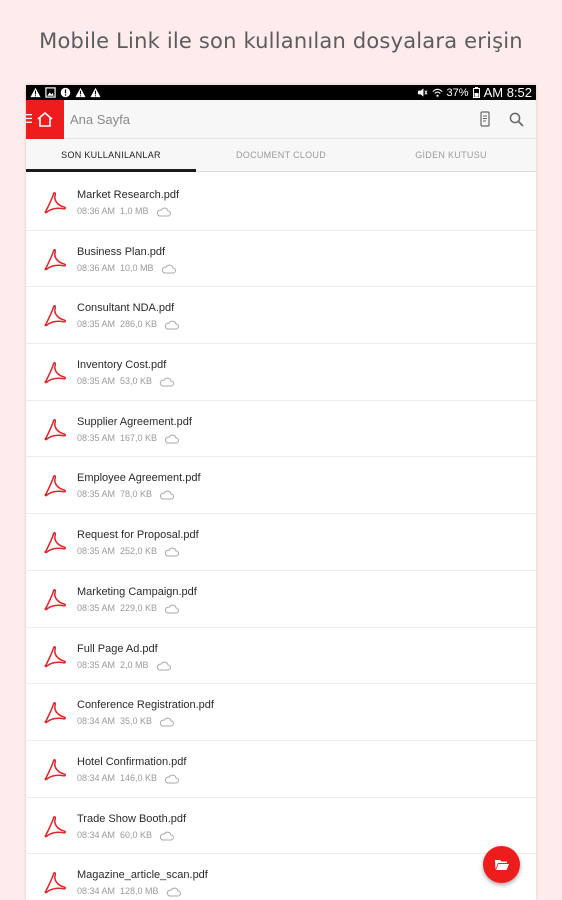 The height and width of the screenshot is (900, 562). I want to click on app-bar-actions, so click(501, 119).